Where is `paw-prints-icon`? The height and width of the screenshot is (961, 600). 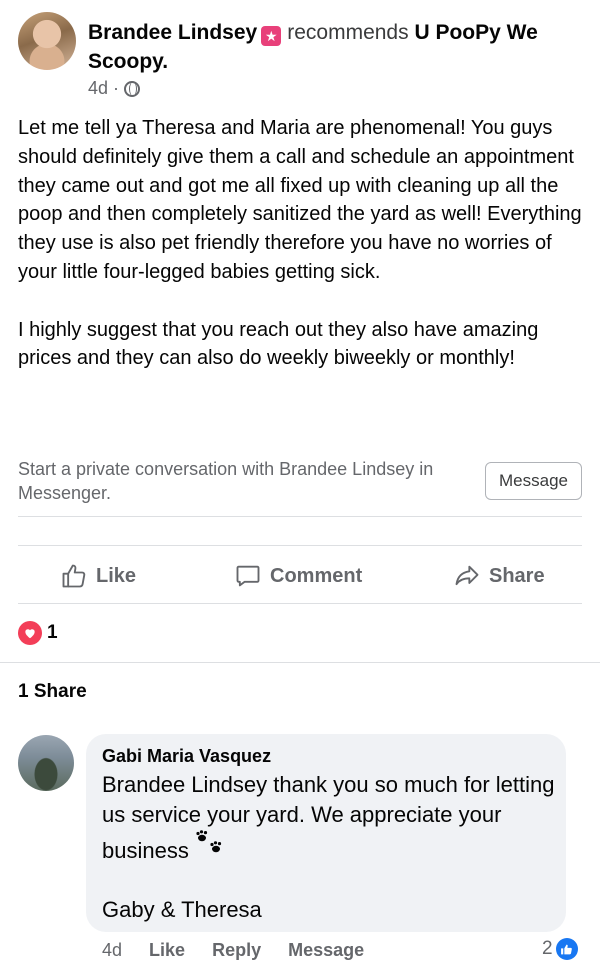 paw-prints-icon is located at coordinates (210, 847).